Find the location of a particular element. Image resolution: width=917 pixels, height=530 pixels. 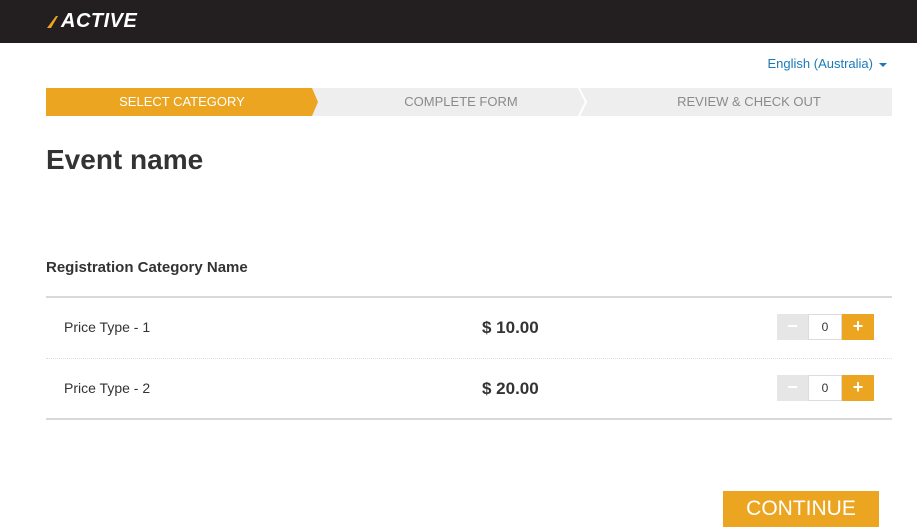

language-selector: English (Australia) is located at coordinates (827, 63).